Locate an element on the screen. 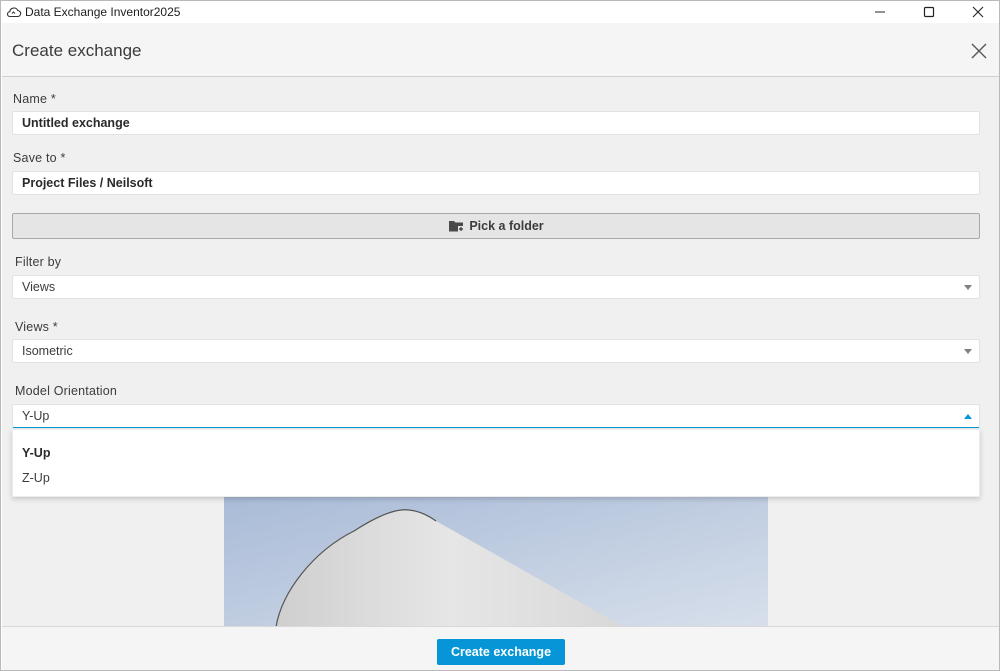 This screenshot has height=671, width=1000. minimize-button is located at coordinates (880, 12).